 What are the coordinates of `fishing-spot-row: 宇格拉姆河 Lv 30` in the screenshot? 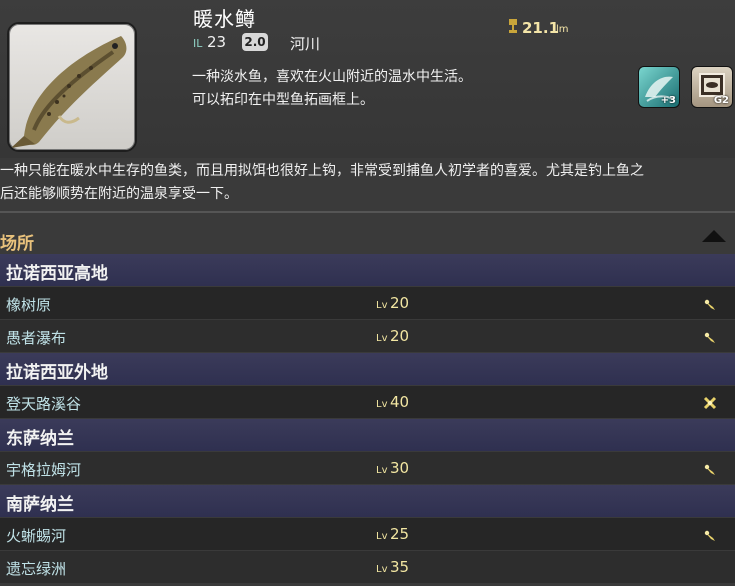 It's located at (367, 468).